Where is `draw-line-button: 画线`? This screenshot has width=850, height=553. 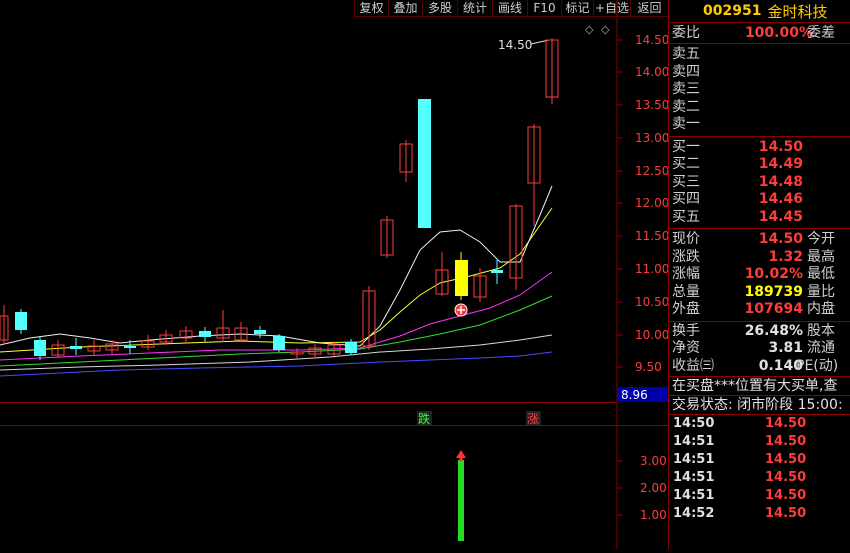
draw-line-button: 画线 is located at coordinates (509, 8).